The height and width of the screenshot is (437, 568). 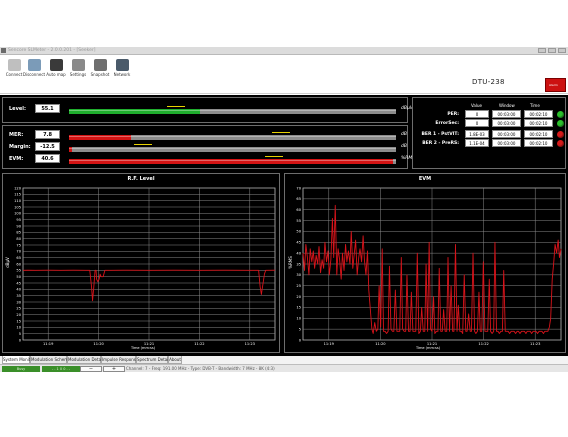 What do you see at coordinates (298, 319) in the screenshot?
I see `y-tick-label: 10` at bounding box center [298, 319].